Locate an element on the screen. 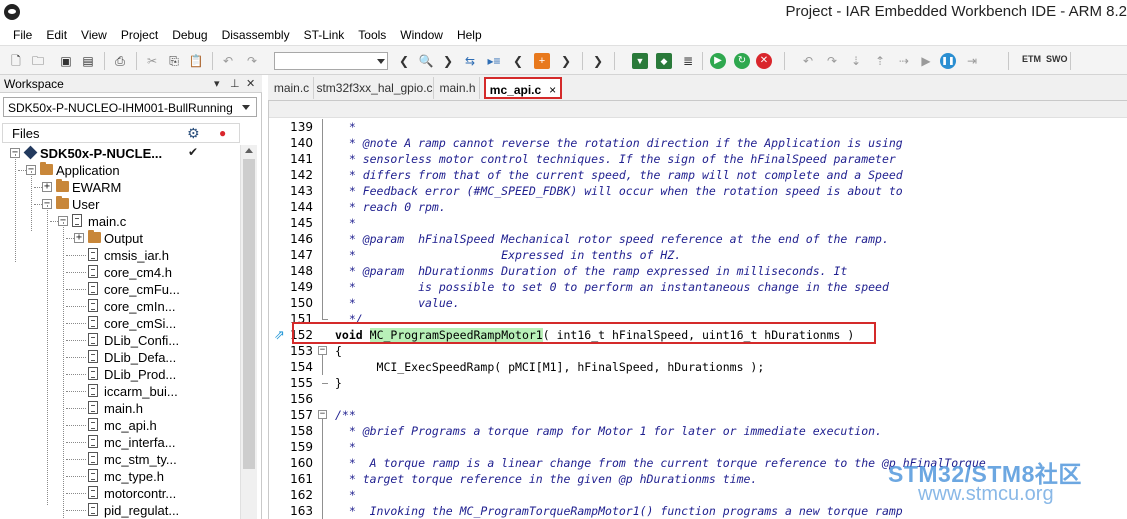 This screenshot has height=519, width=1127. code-line: 153−{ is located at coordinates (698, 351).